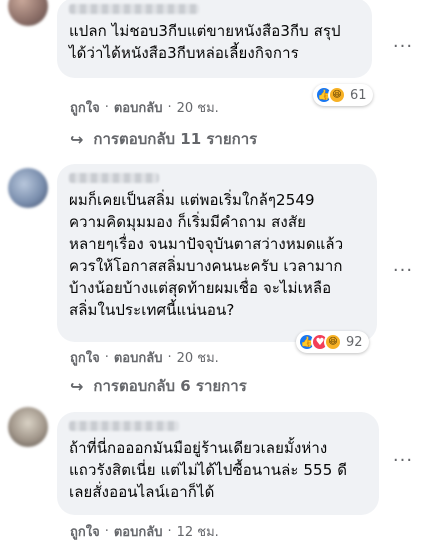 The width and height of the screenshot is (423, 546). I want to click on reaction-summary: 👍 ♥ 😆 92, so click(332, 342).